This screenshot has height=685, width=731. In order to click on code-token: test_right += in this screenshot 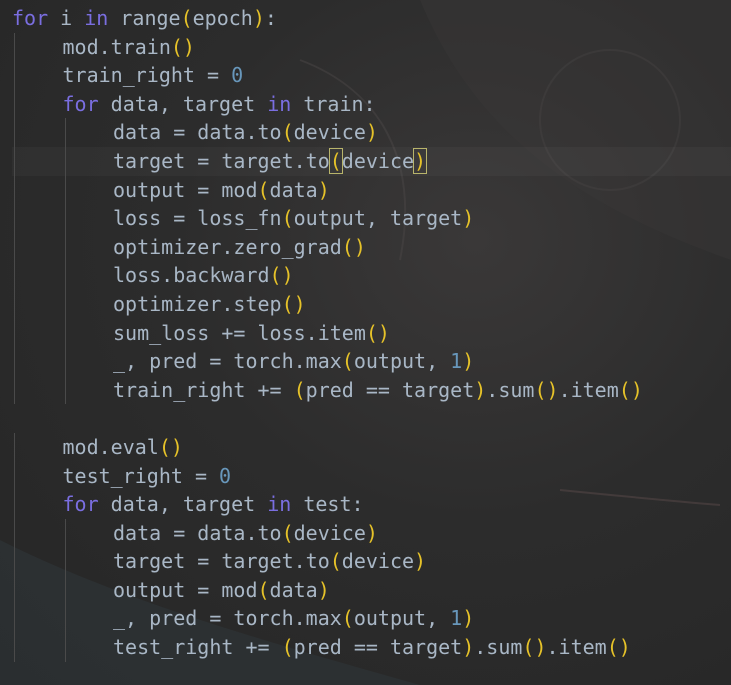, I will do `click(197, 647)`.